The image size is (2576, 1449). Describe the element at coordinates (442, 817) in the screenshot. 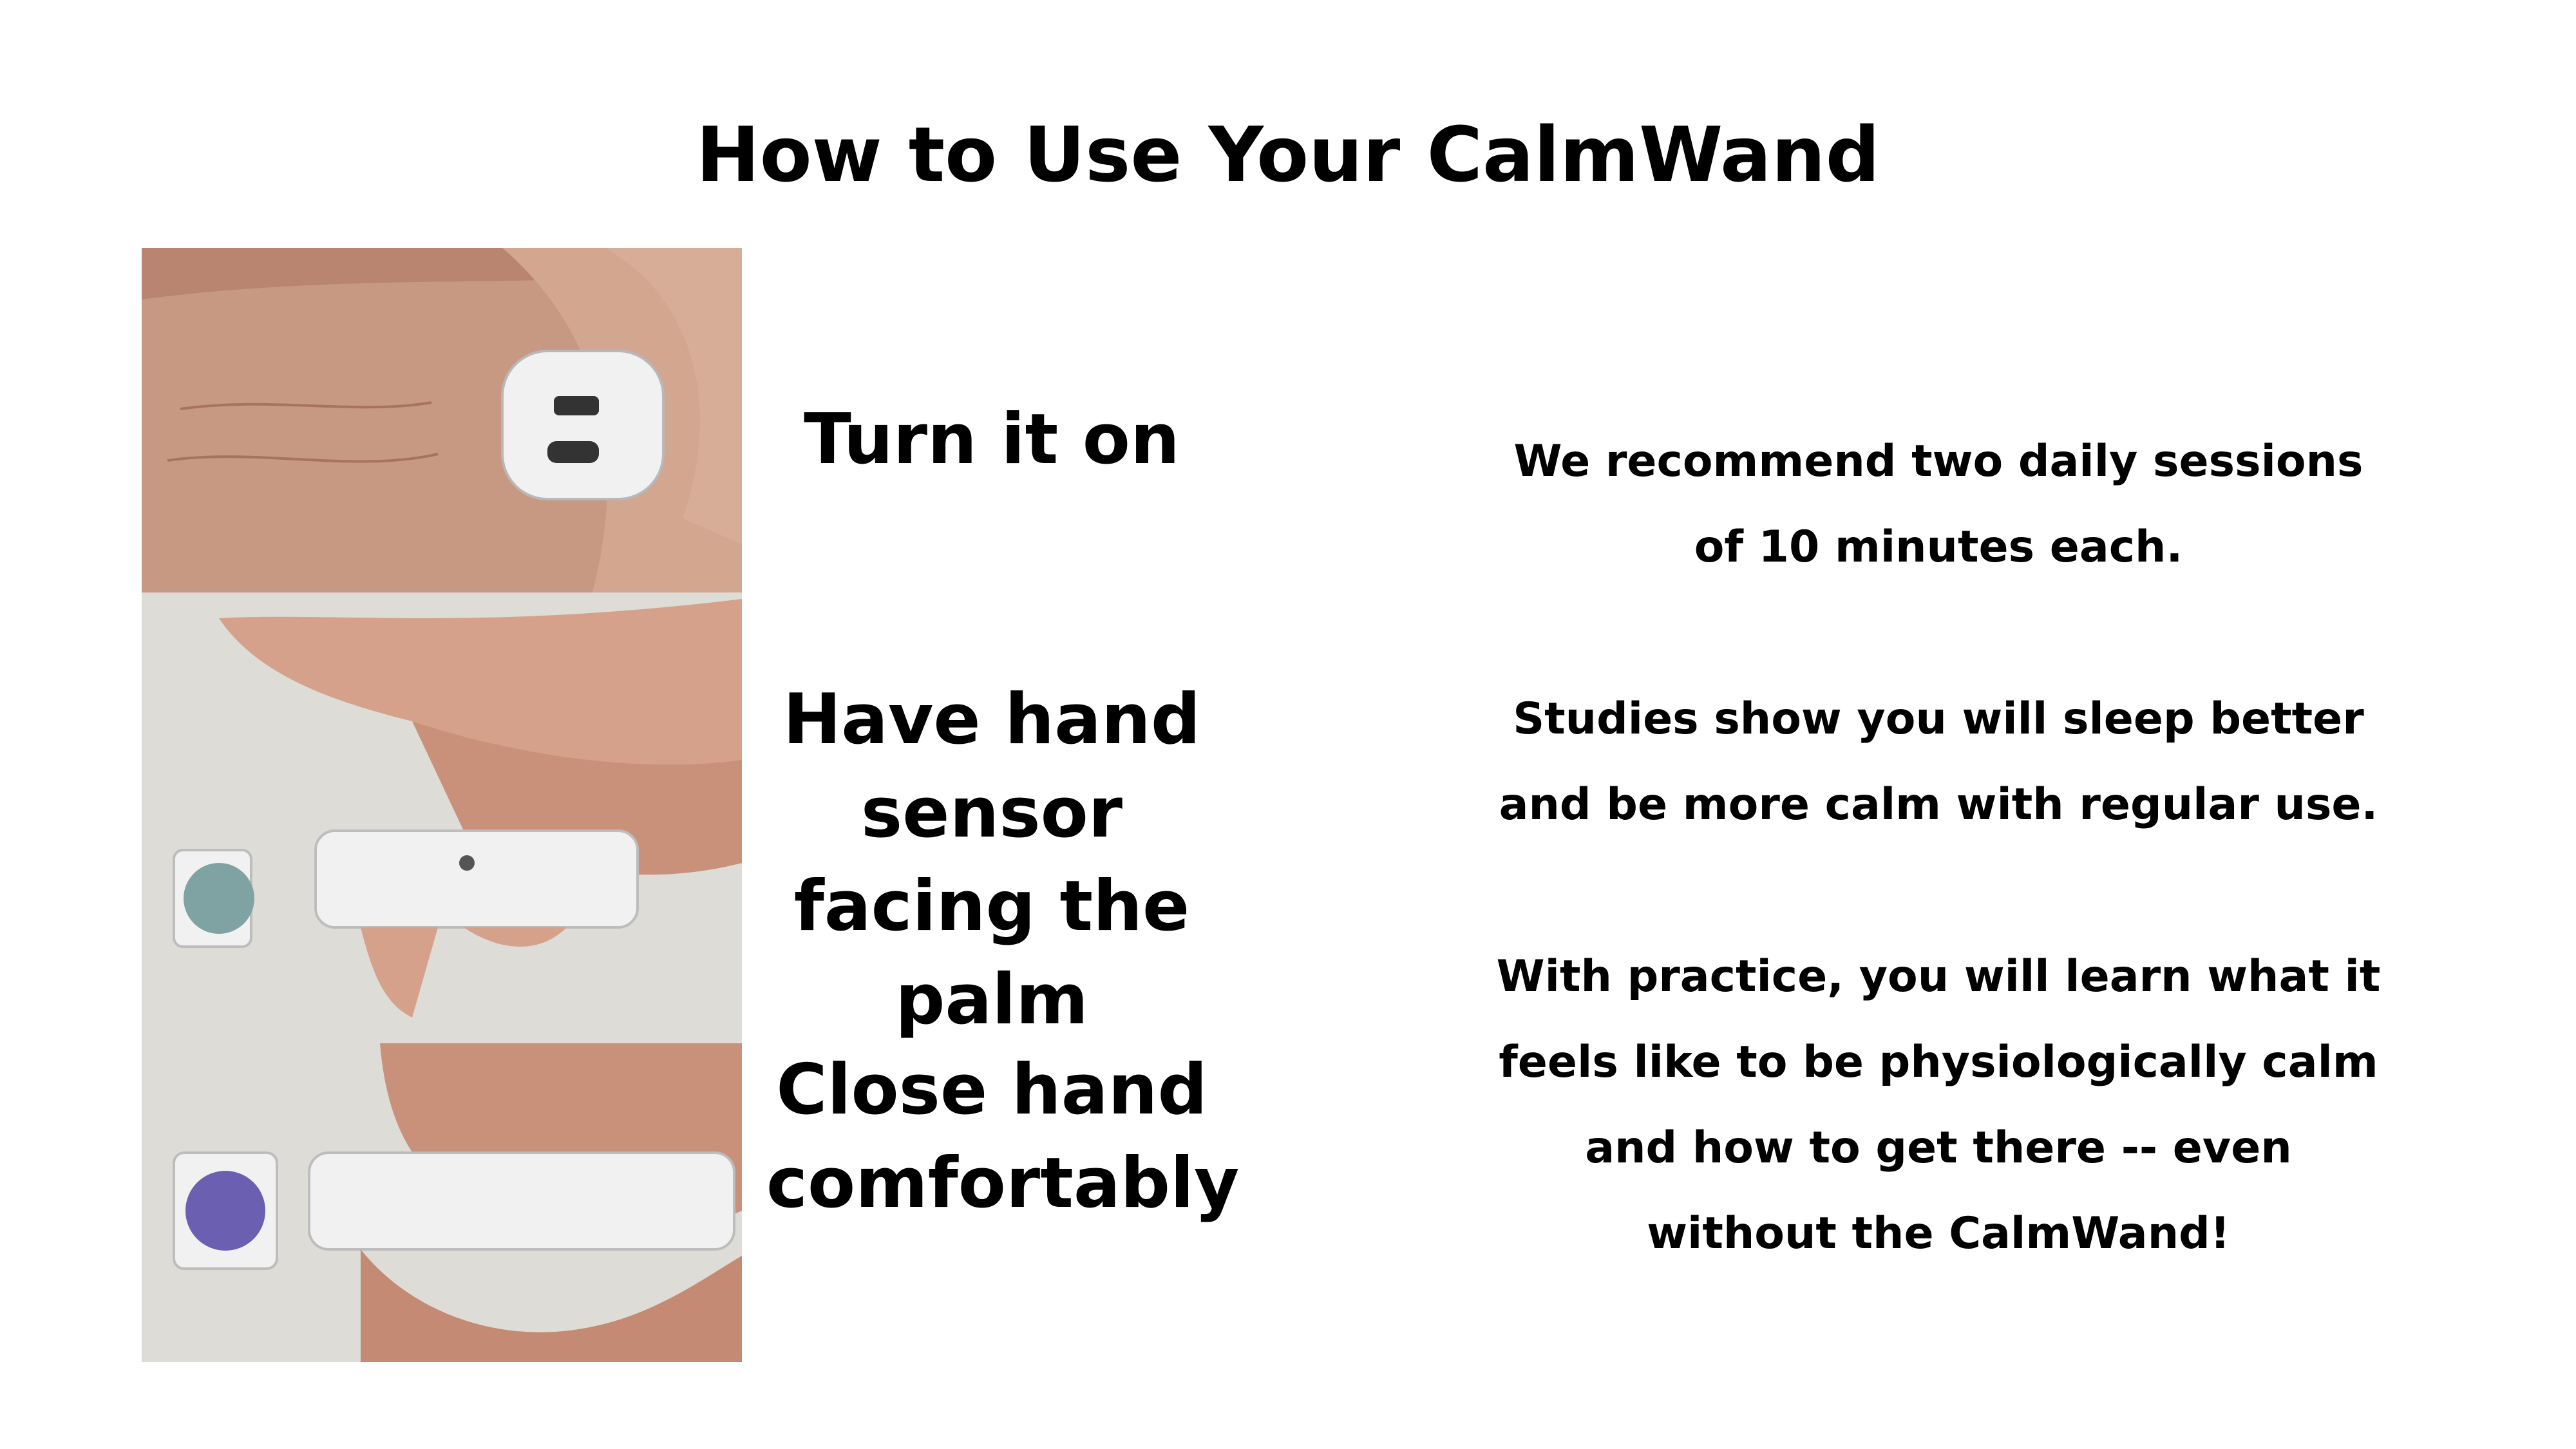

I see `photo-sensor-facing-palm` at that location.